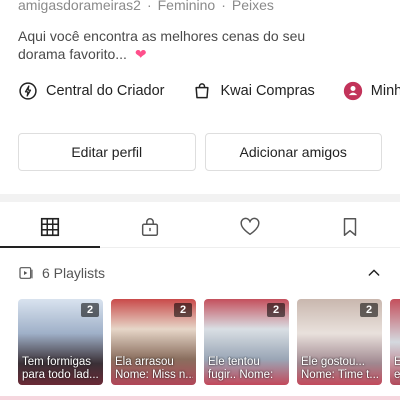 This screenshot has height=400, width=400. What do you see at coordinates (26, 273) in the screenshot?
I see `playlist-icon` at bounding box center [26, 273].